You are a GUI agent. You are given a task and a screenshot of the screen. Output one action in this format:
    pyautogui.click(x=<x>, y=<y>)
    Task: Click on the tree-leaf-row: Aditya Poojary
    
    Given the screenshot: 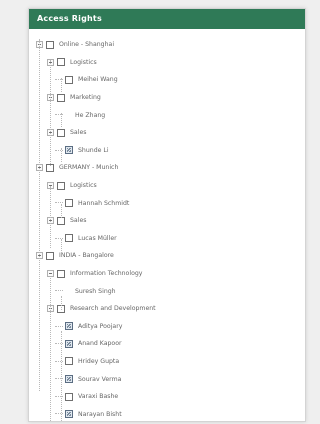 What is the action you would take?
    pyautogui.click(x=167, y=327)
    